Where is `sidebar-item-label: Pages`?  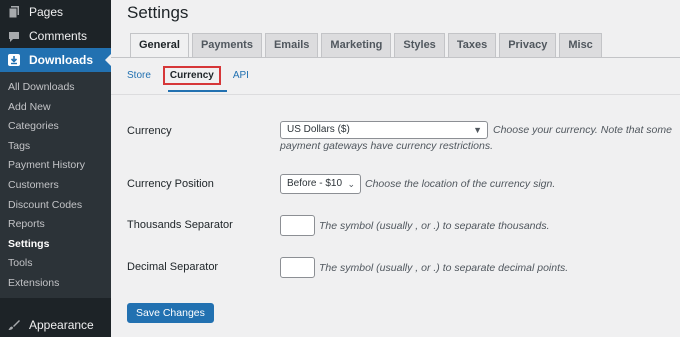
sidebar-item-label: Pages is located at coordinates (46, 12).